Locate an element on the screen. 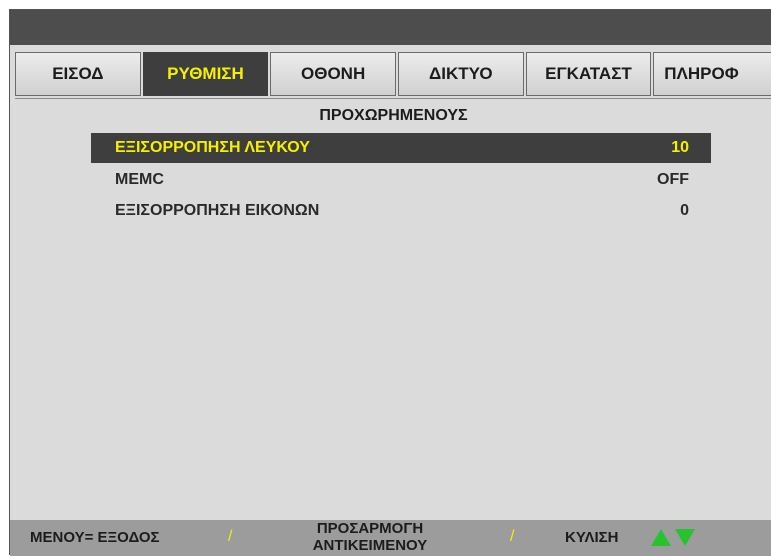  menu-row-value: 10 is located at coordinates (680, 147).